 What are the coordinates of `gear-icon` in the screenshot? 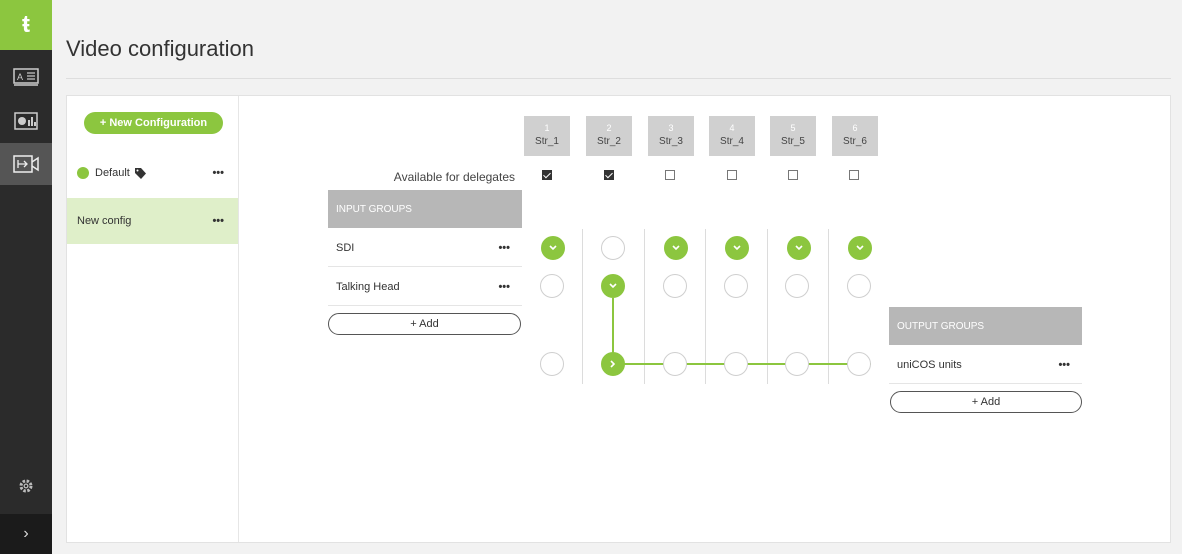 It's located at (26, 486).